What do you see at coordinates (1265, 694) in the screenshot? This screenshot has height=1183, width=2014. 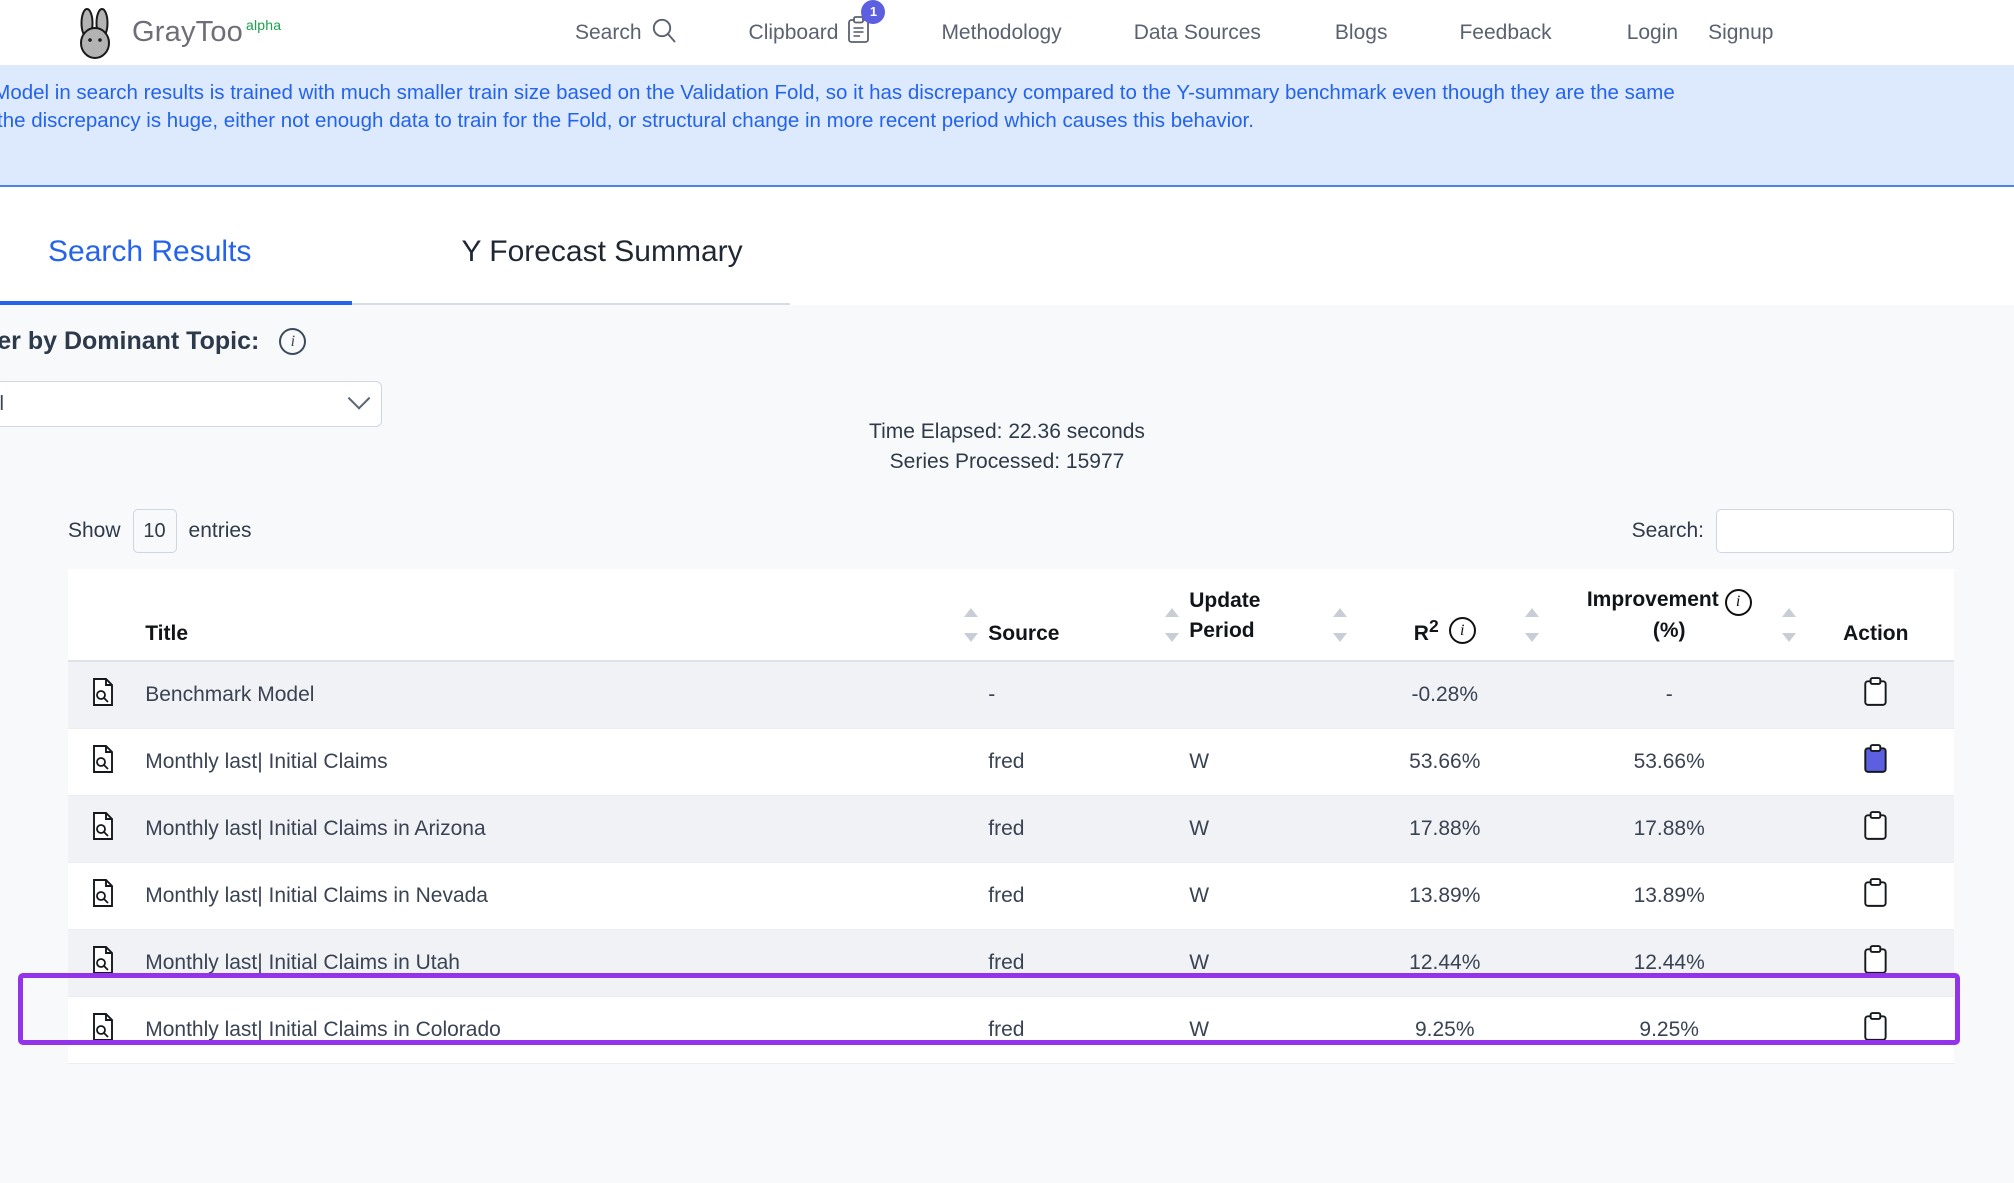 I see `row-update-period` at bounding box center [1265, 694].